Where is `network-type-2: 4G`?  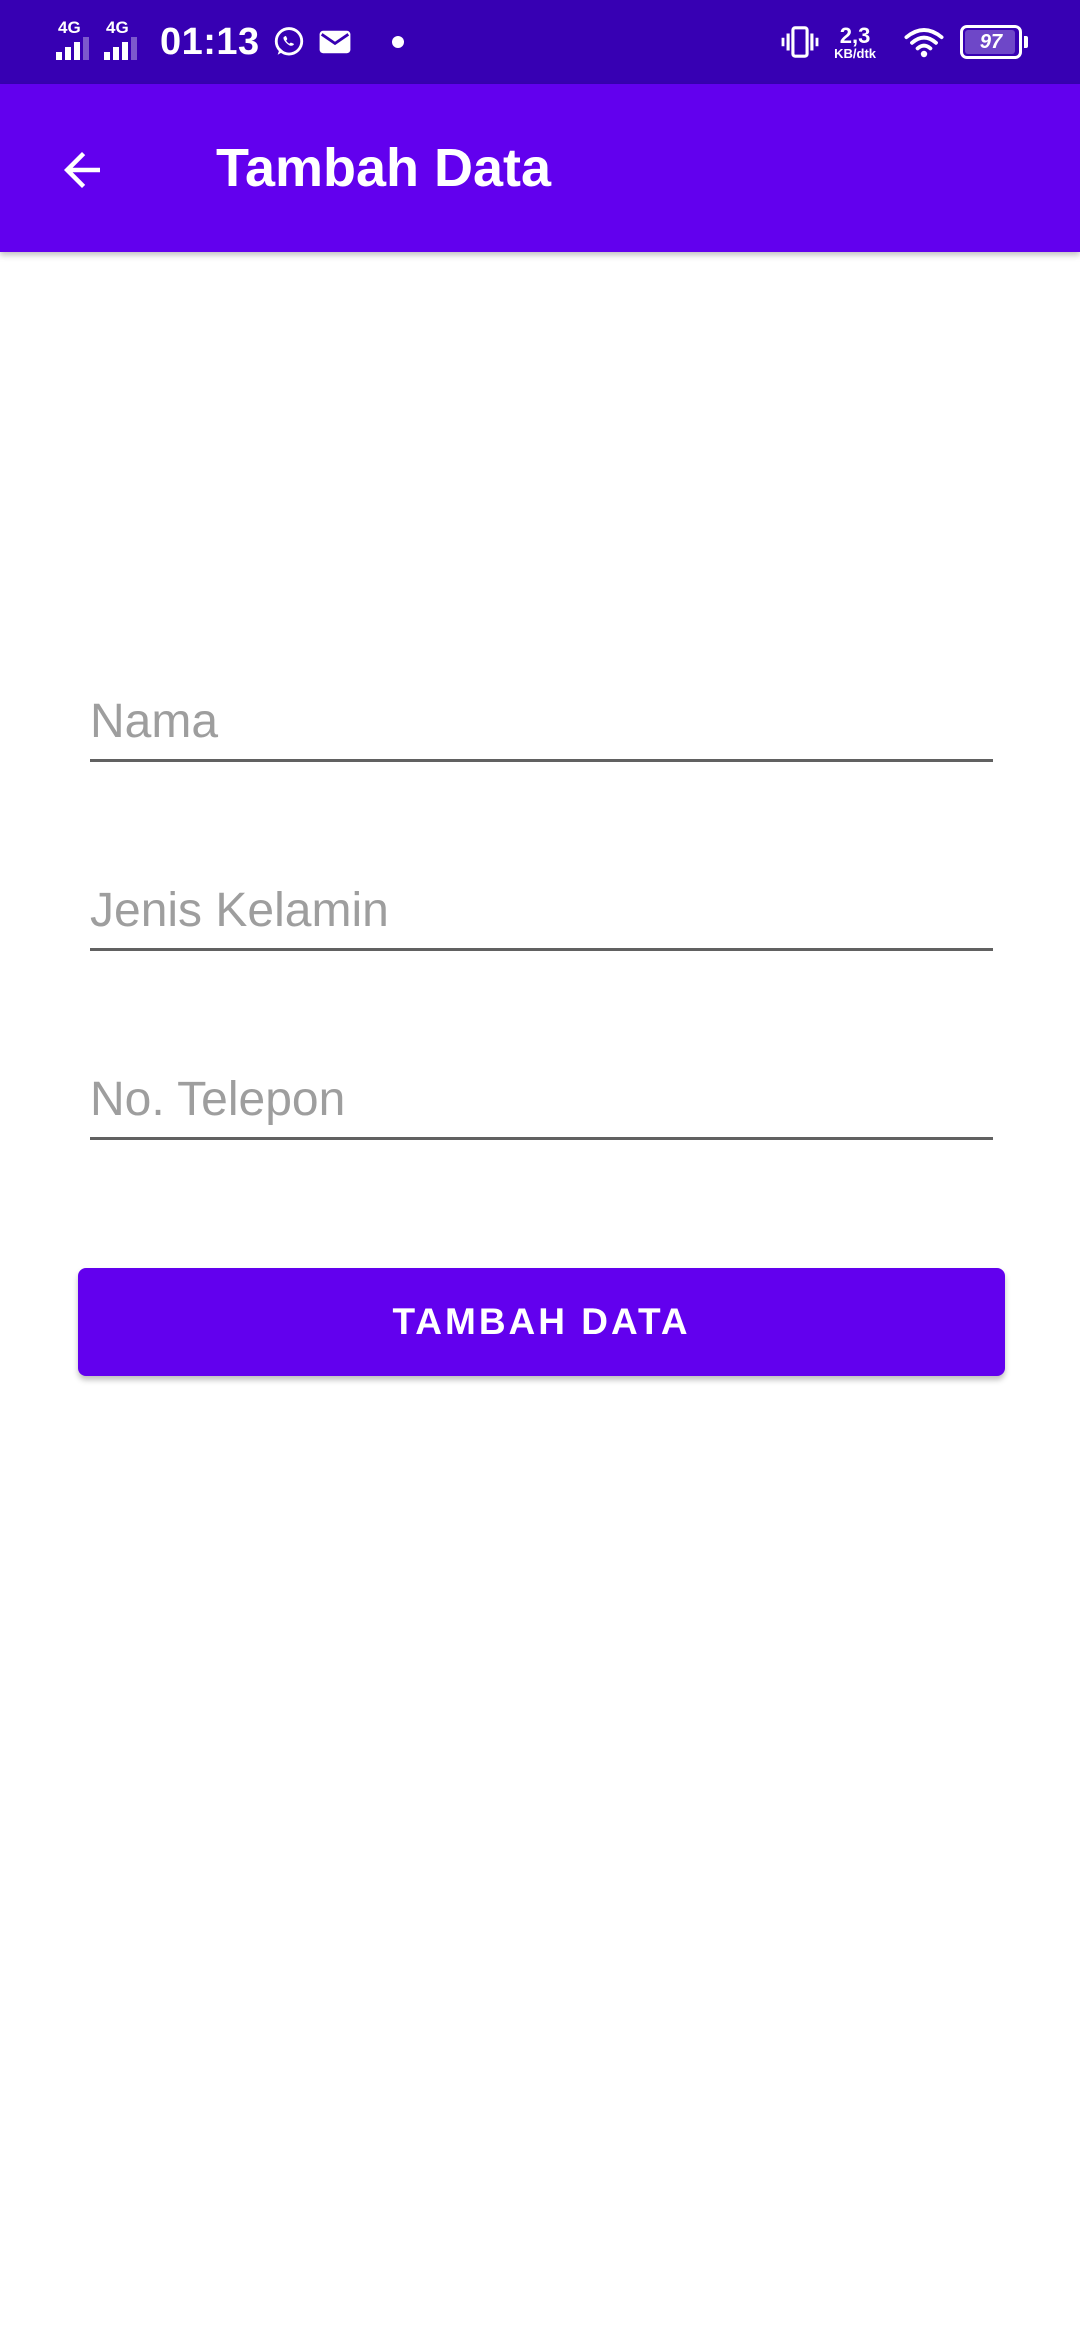 network-type-2: 4G is located at coordinates (117, 27).